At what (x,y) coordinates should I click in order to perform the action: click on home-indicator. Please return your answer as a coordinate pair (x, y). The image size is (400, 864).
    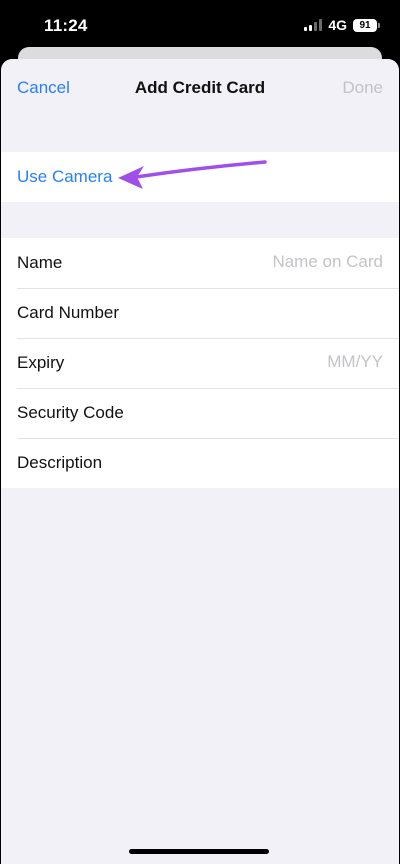
    Looking at the image, I should click on (199, 851).